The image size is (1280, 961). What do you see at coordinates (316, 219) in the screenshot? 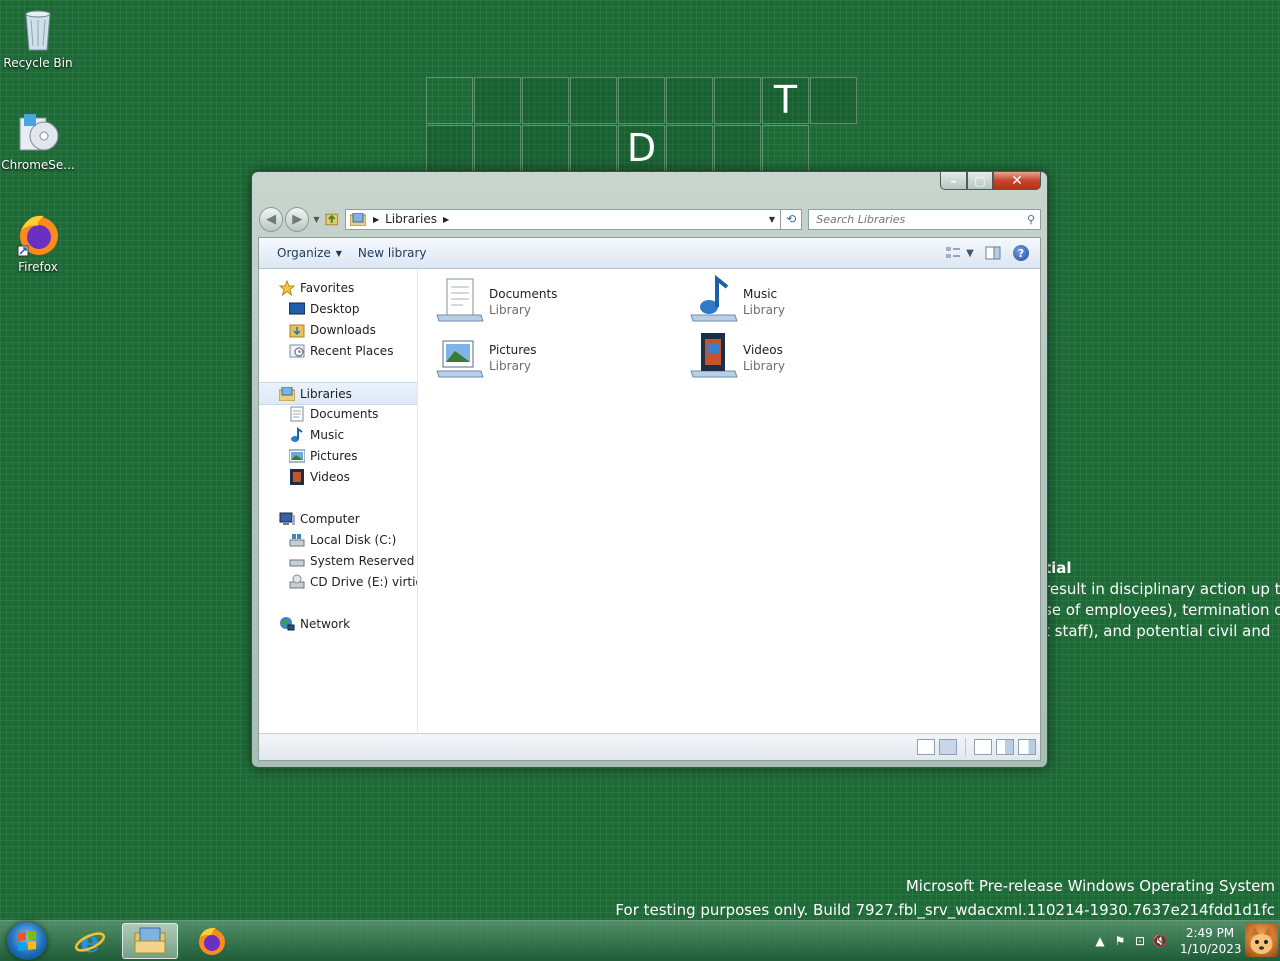
I see `recent-pages-dropdown: ▼` at bounding box center [316, 219].